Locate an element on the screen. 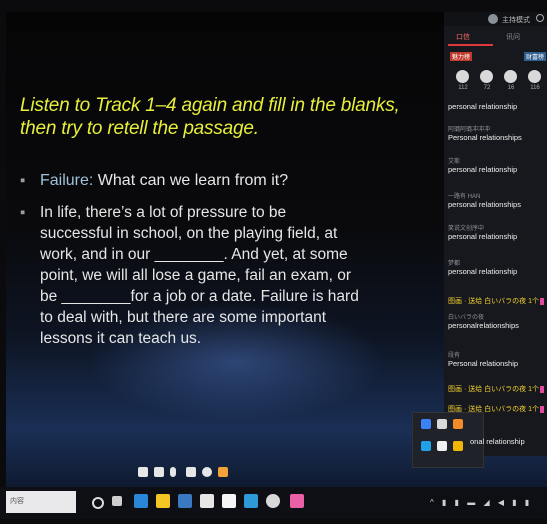 Image resolution: width=547 pixels, height=524 pixels. taskbar-search-input: 内容 is located at coordinates (41, 502).